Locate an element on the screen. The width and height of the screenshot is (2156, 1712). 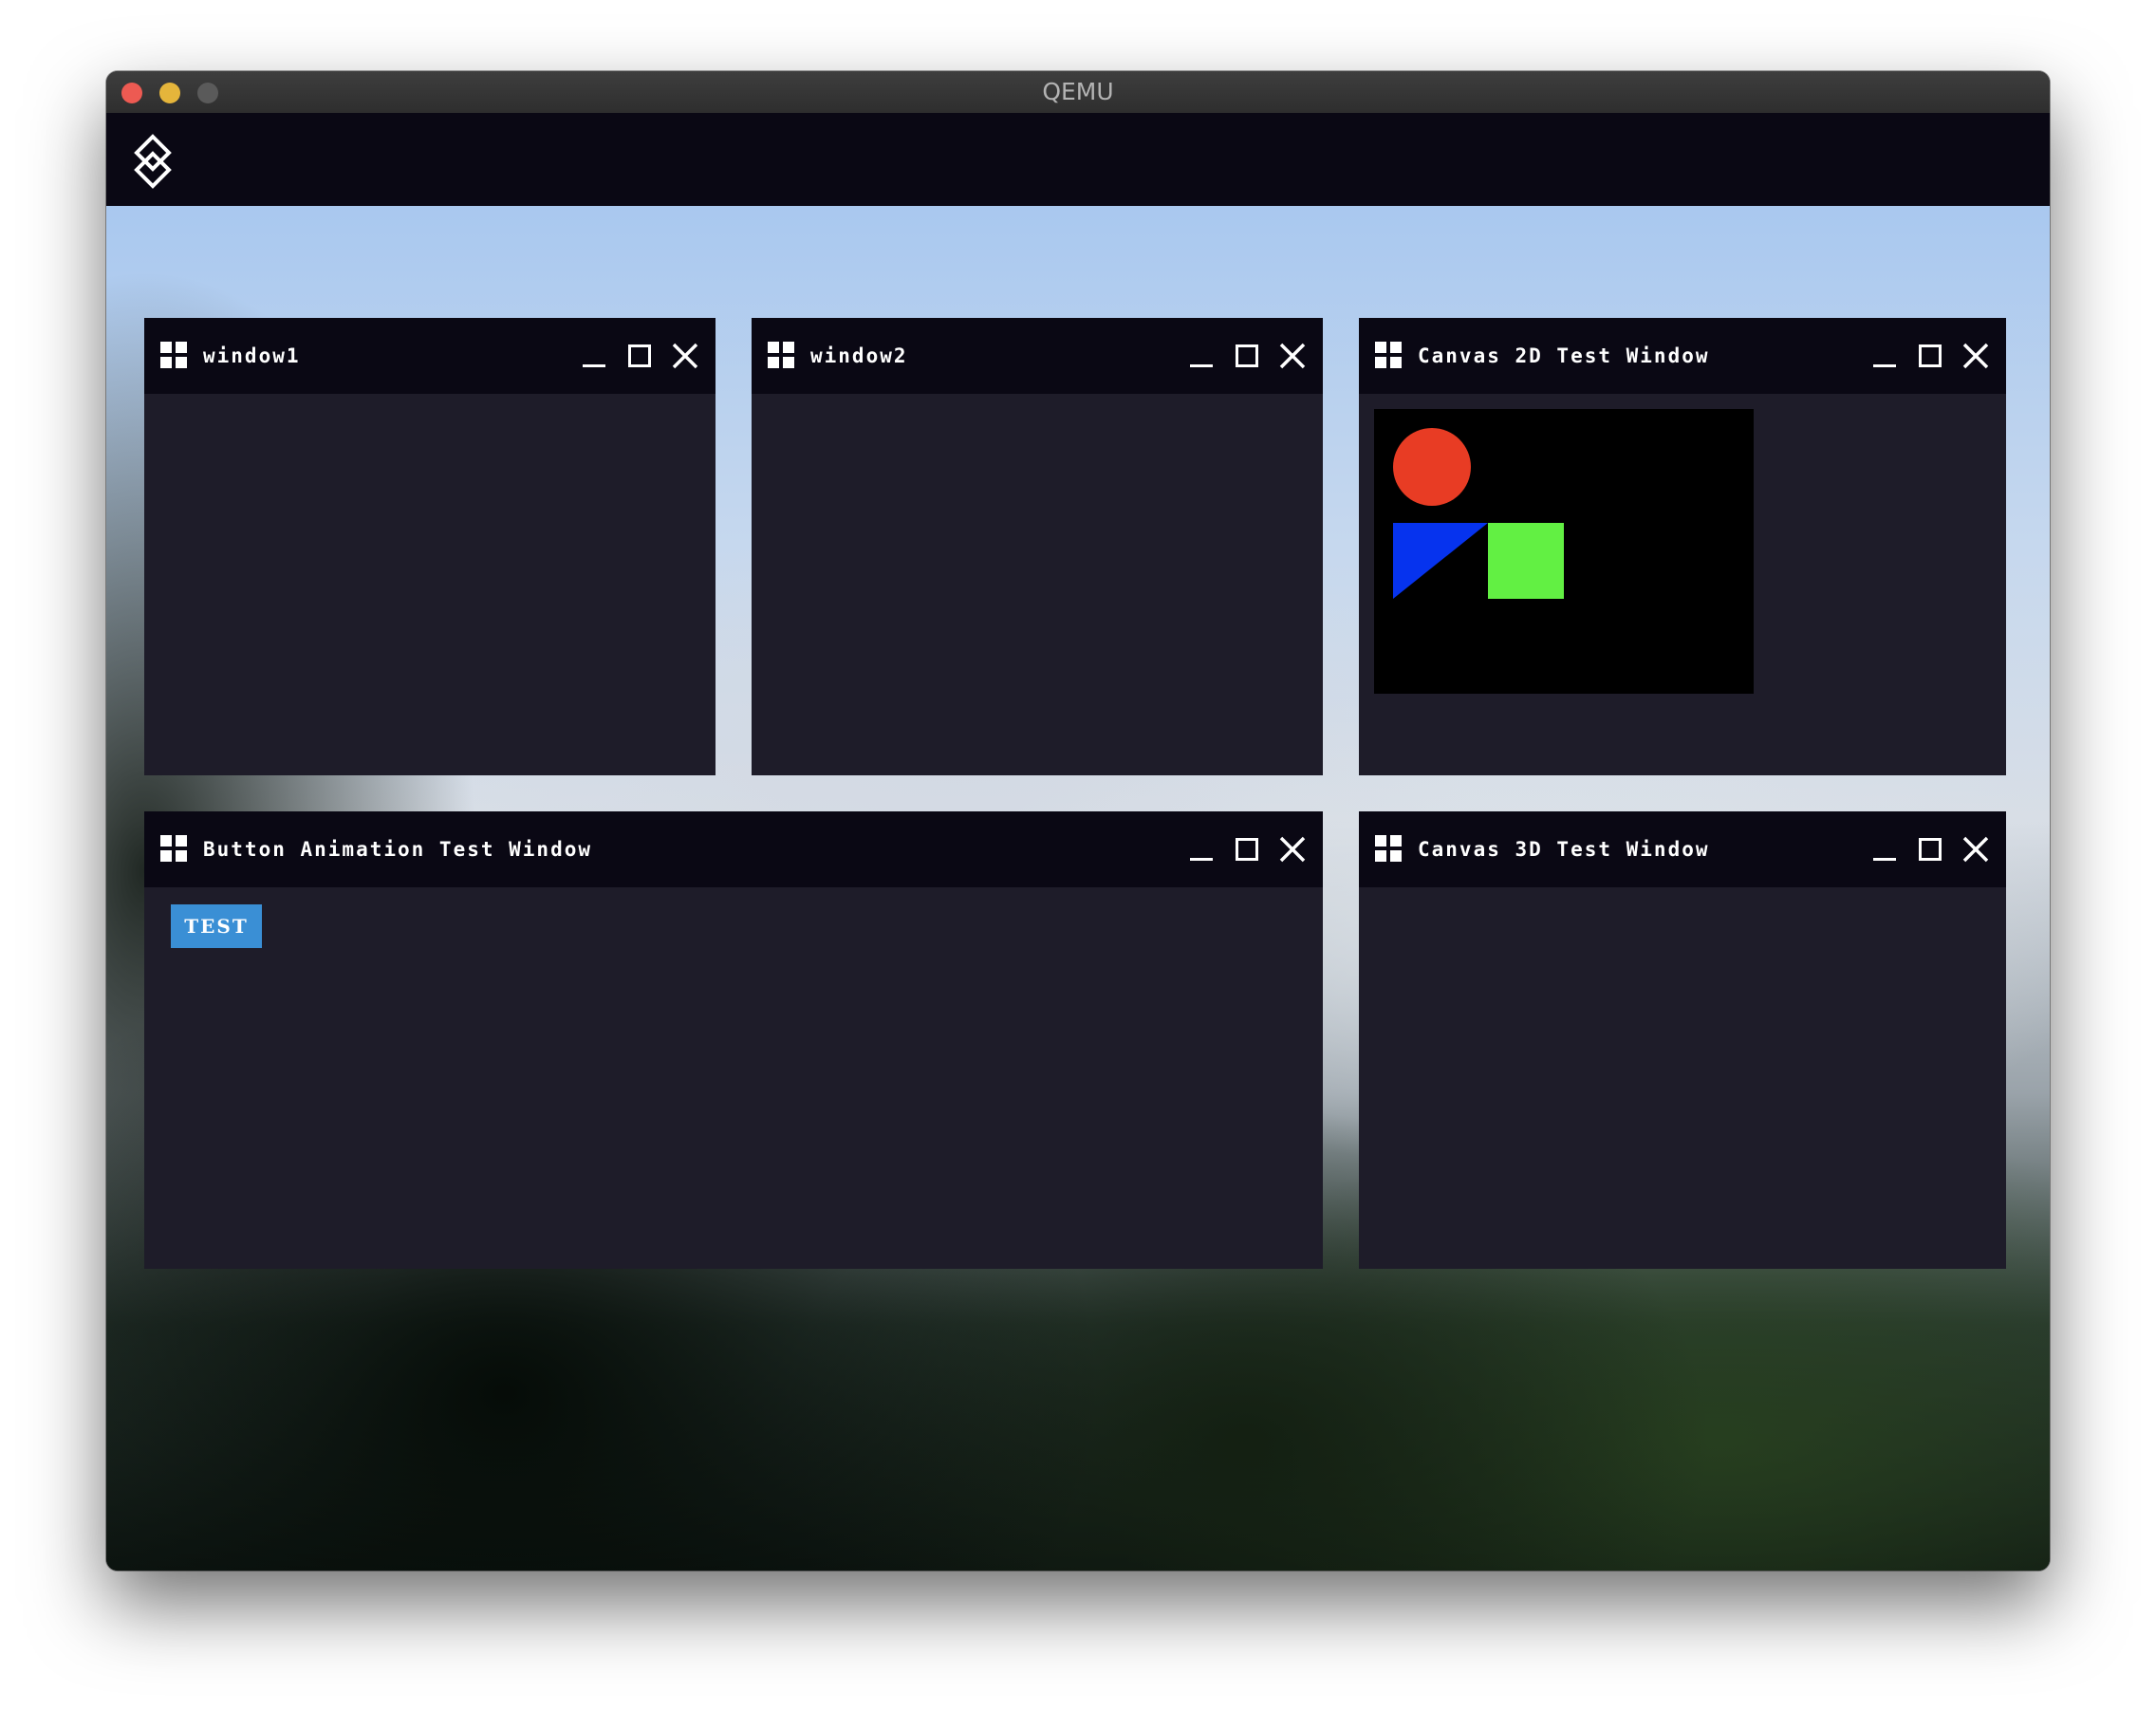
window-title: window1 is located at coordinates (252, 356).